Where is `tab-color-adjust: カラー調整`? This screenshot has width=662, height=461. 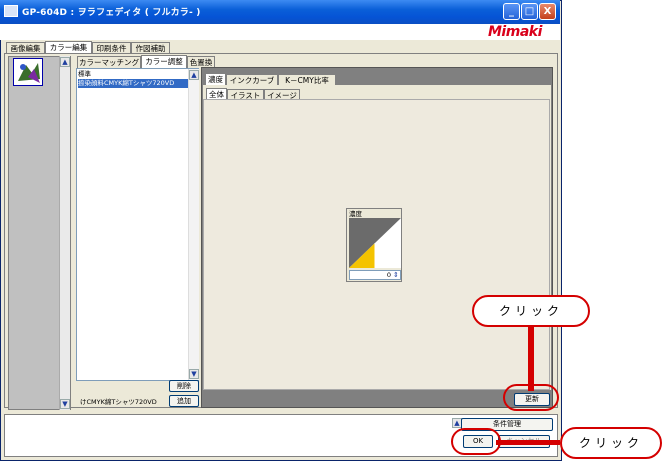
tab-color-adjust: カラー調整 is located at coordinates (164, 61).